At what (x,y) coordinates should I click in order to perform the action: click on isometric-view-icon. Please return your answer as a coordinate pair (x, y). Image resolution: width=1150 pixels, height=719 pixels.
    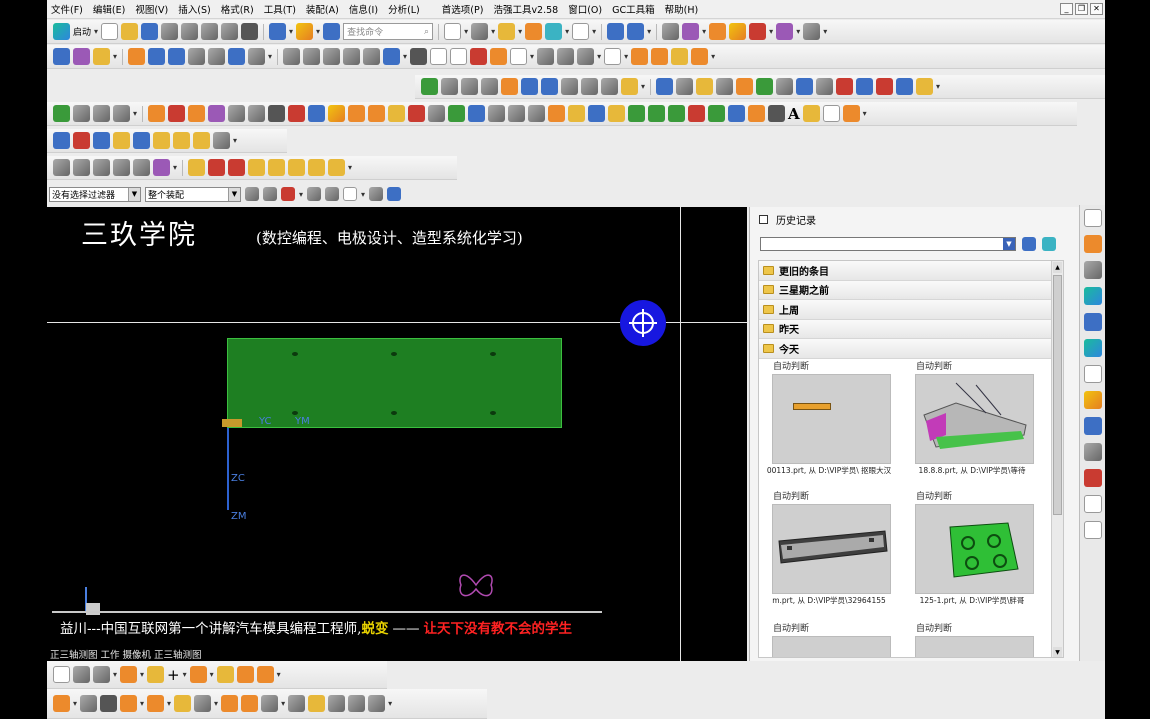
    Looking at the image, I should click on (317, 167).